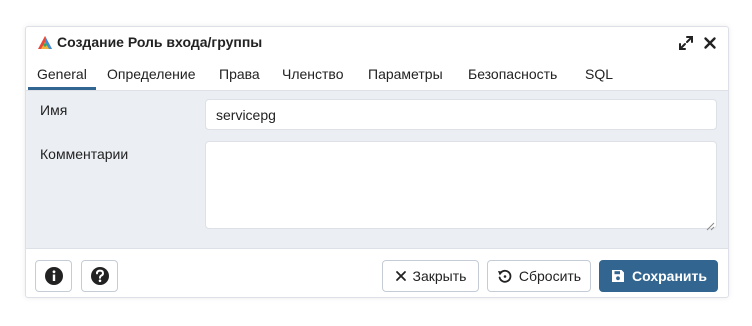 This screenshot has width=752, height=326. I want to click on maximize-button, so click(686, 43).